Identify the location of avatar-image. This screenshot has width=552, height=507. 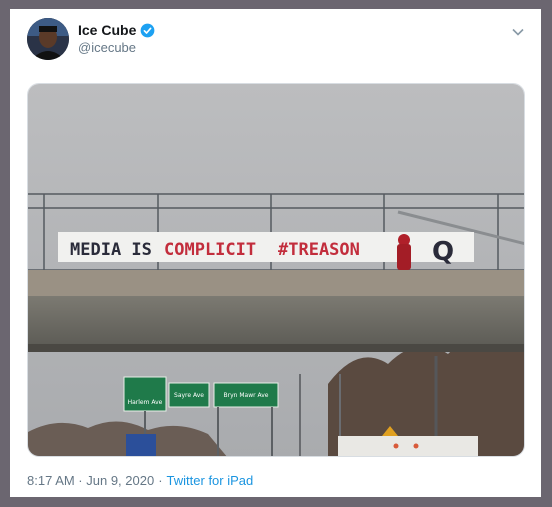
(48, 39).